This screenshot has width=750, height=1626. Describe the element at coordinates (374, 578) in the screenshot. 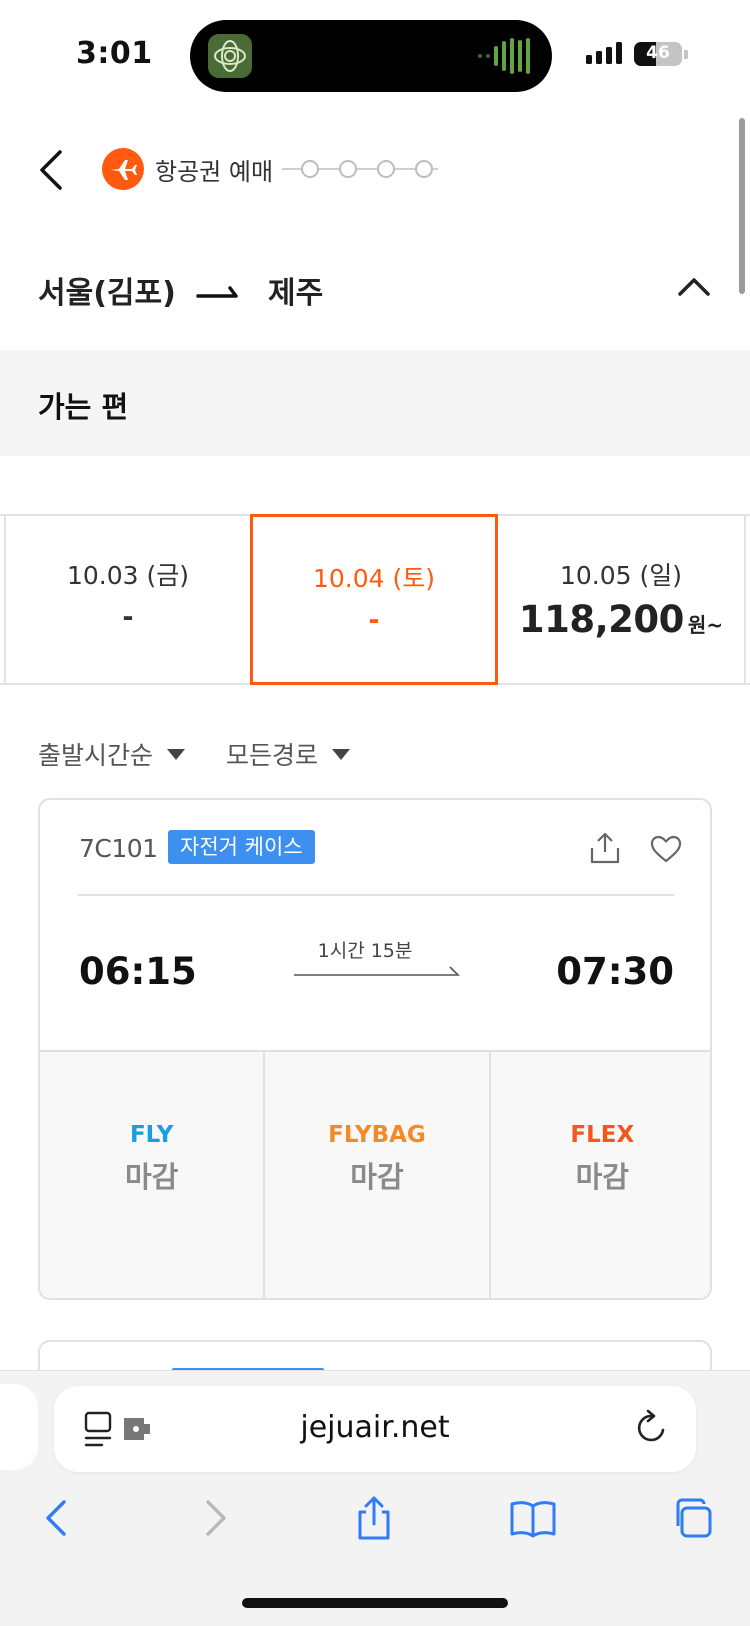

I see `date-label: 10.04 (토)` at that location.